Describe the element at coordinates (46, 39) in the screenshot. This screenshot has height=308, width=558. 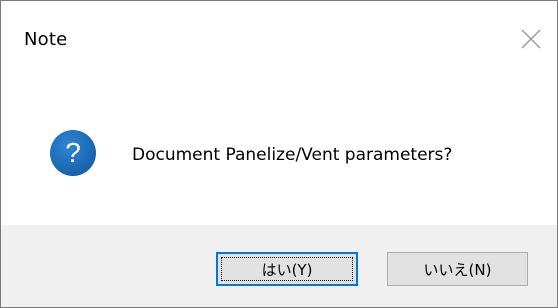
I see `dialog-title: Note` at that location.